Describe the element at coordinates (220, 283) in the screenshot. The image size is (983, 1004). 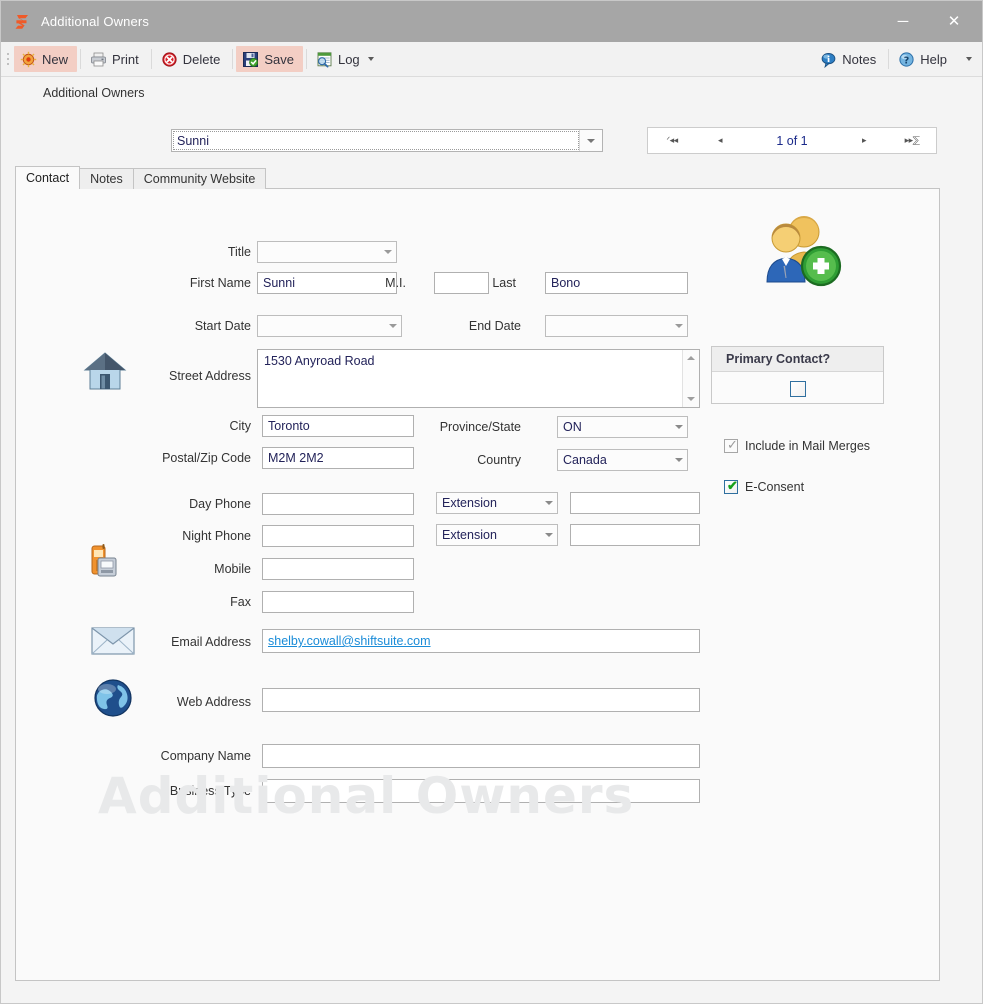
I see `first-name-label: First Name` at that location.